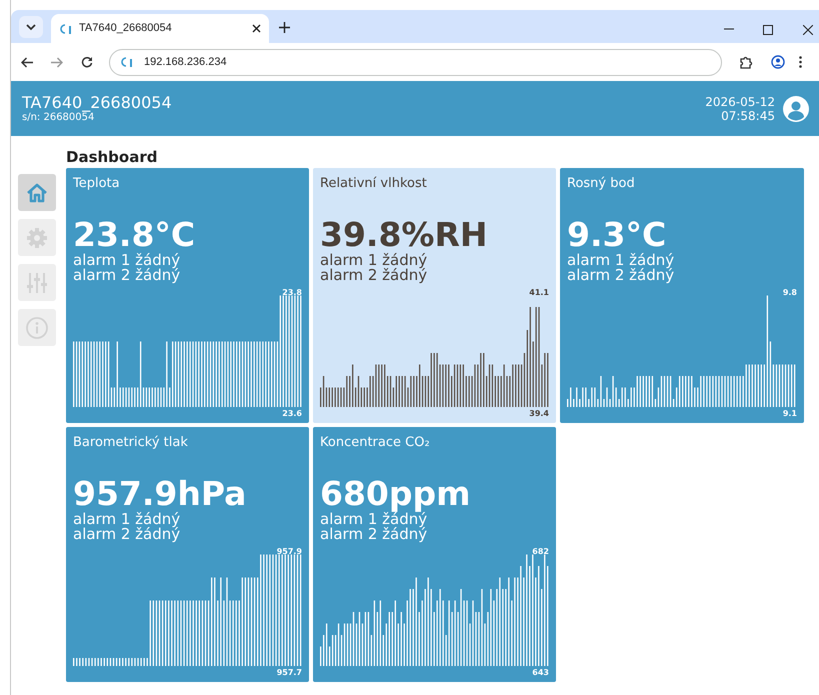 This screenshot has width=819, height=695. I want to click on sensor-value: 23.8°C, so click(134, 235).